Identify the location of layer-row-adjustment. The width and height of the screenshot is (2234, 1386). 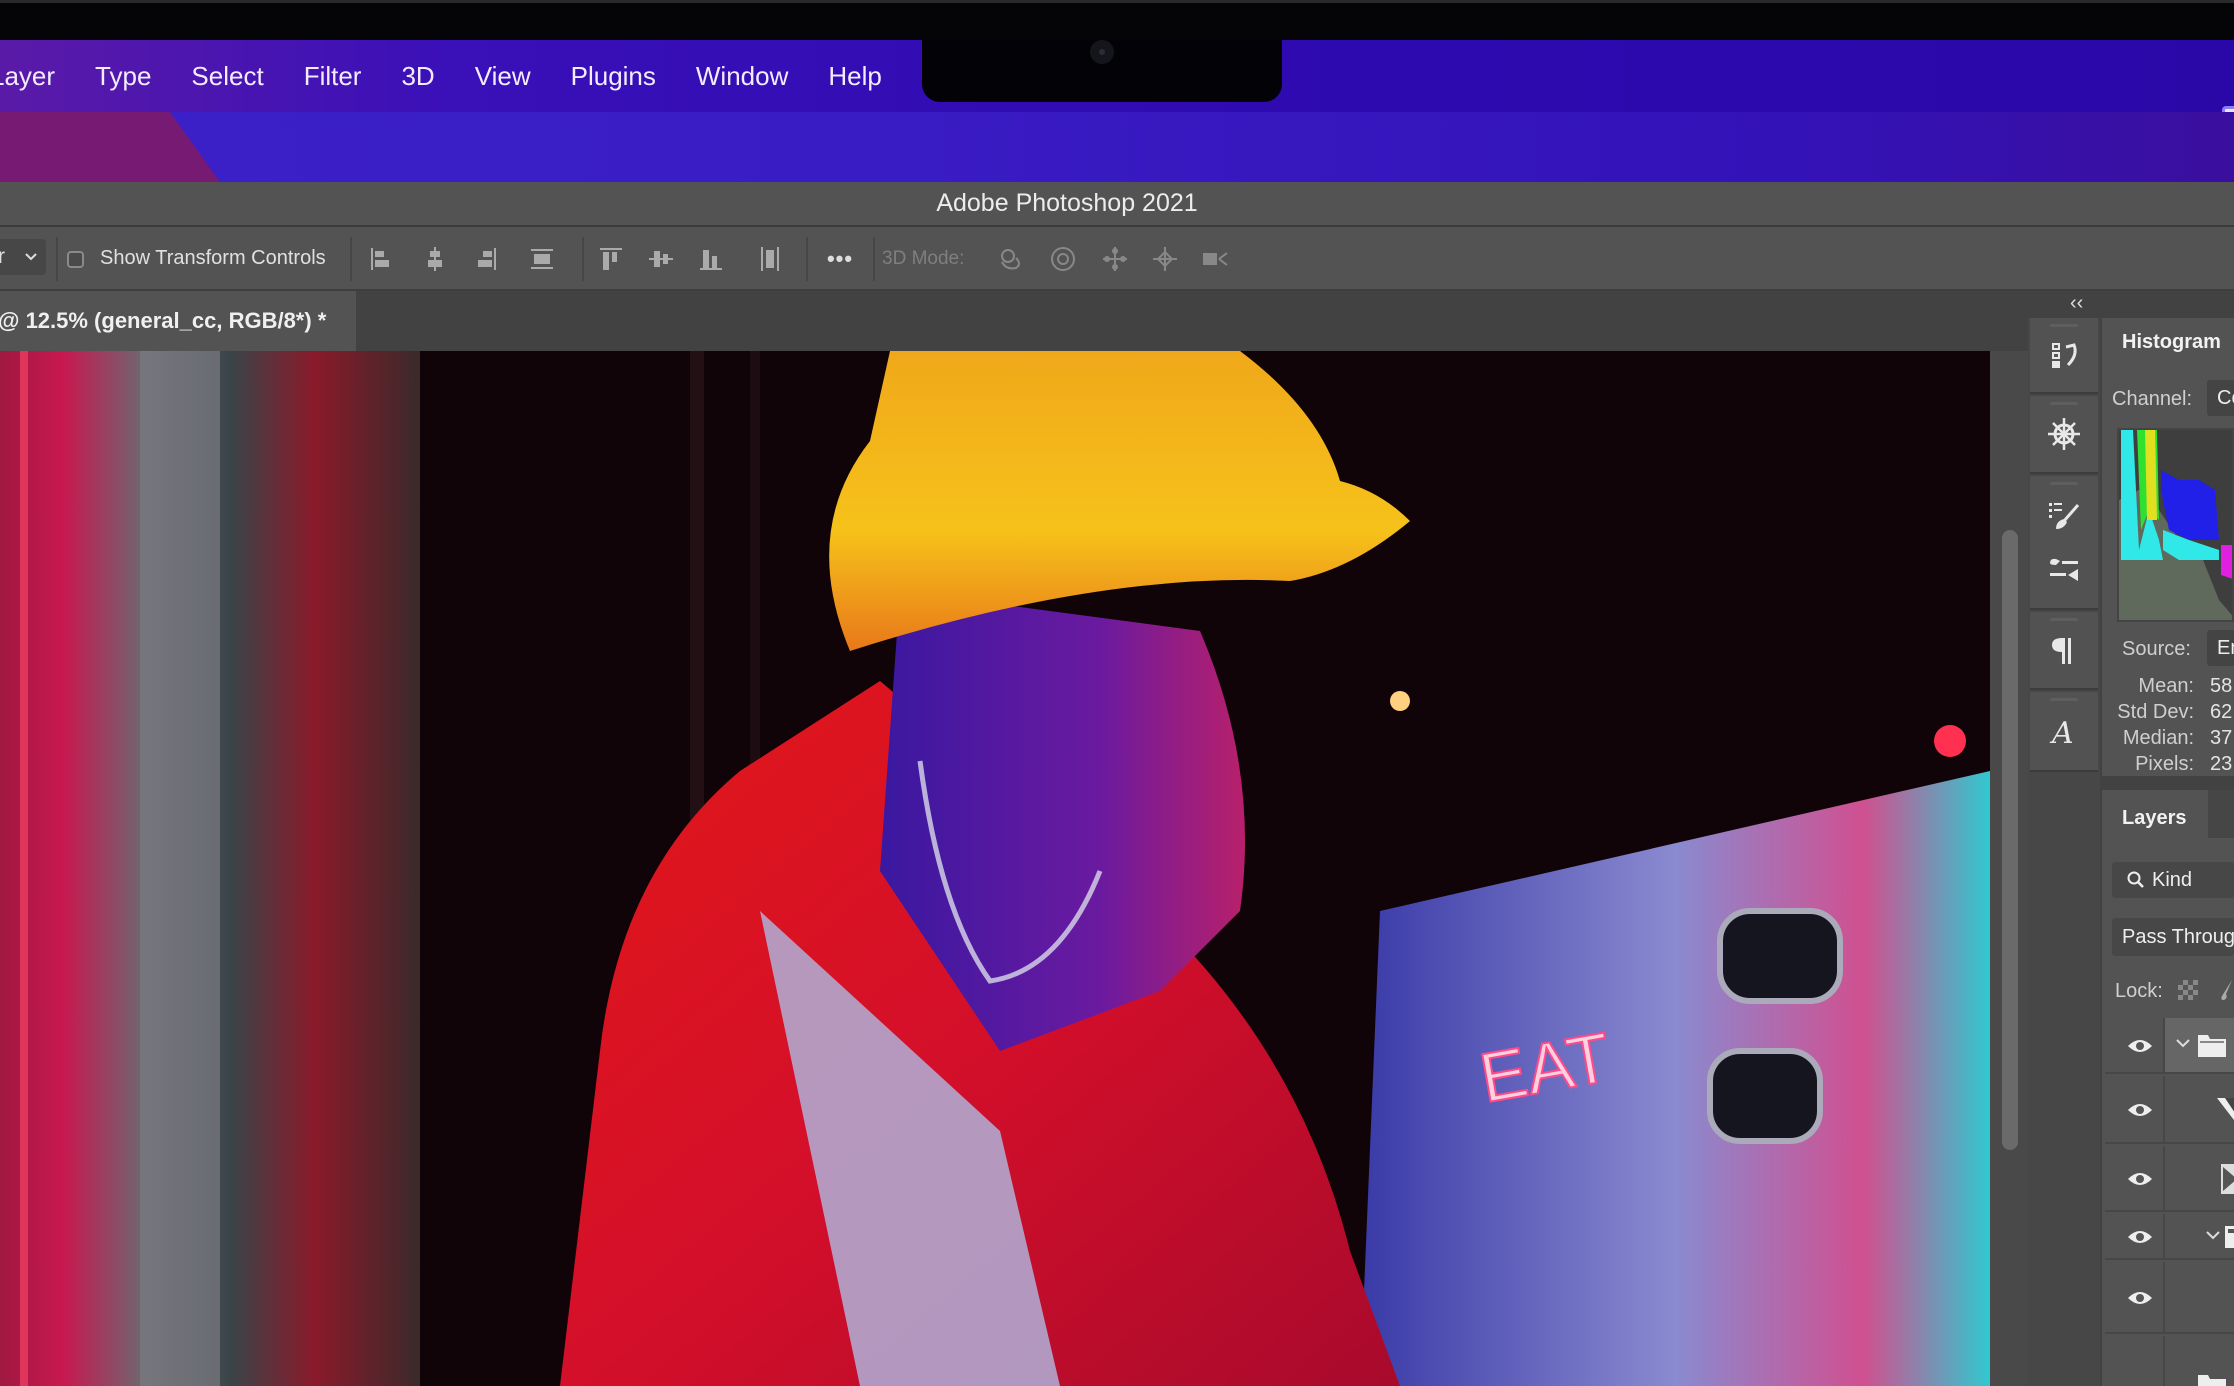
(2169, 1110).